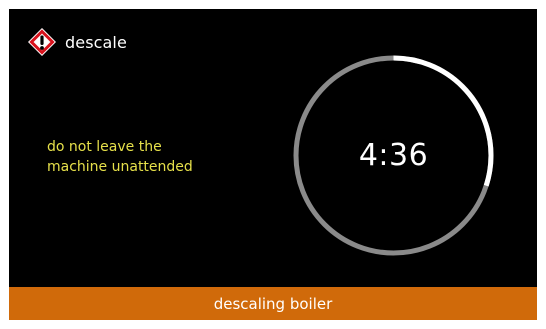 Image resolution: width=546 pixels, height=329 pixels. Describe the element at coordinates (96, 42) in the screenshot. I see `header-title: descale` at that location.